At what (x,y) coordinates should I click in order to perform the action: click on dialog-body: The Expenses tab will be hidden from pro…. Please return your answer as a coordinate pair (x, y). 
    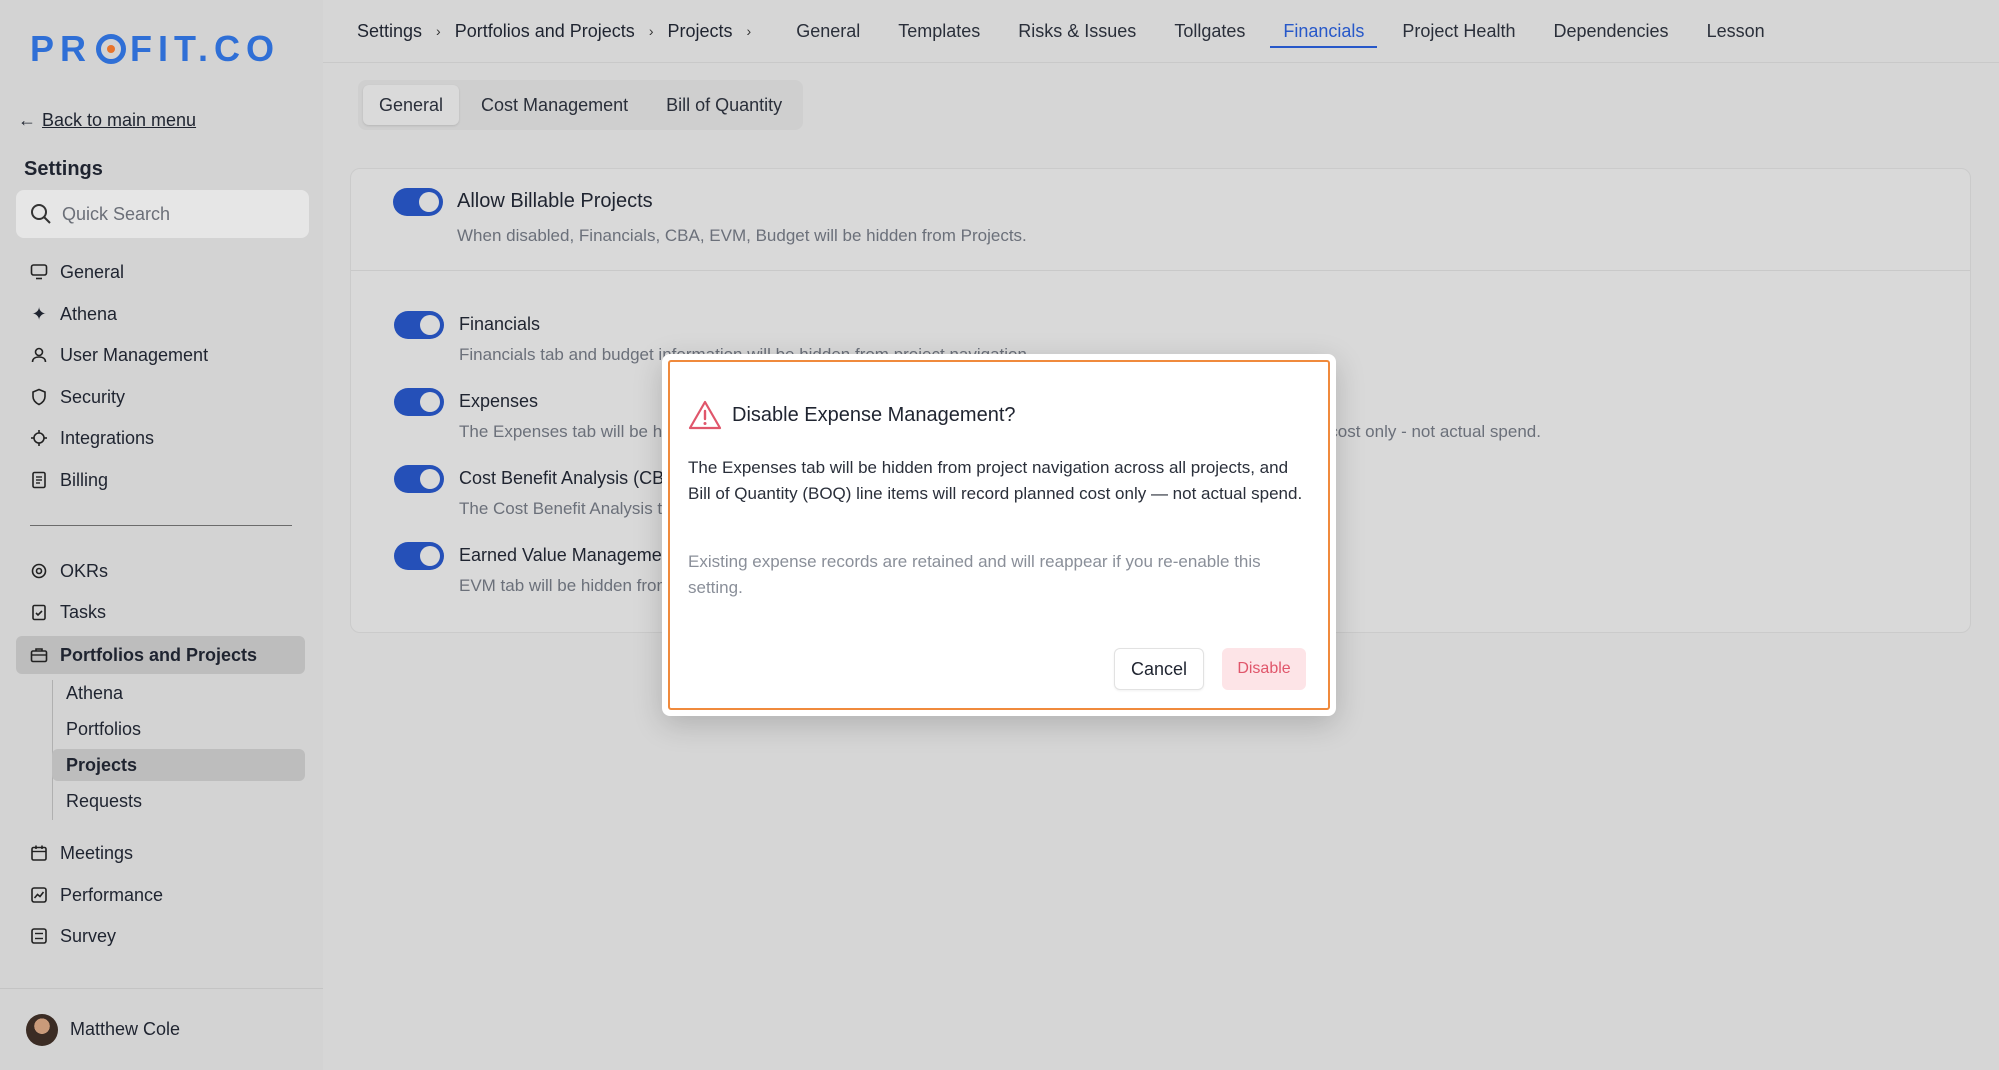
    Looking at the image, I should click on (995, 480).